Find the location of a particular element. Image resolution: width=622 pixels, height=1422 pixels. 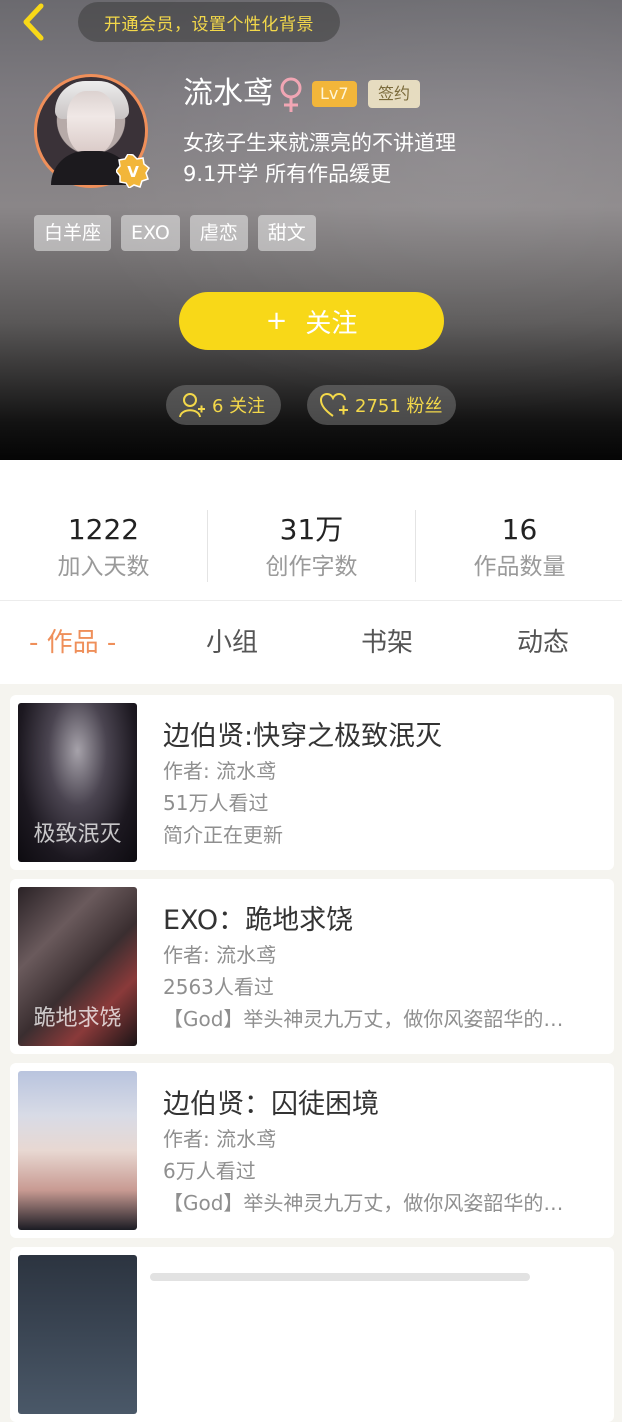

following-button: 6 关注 is located at coordinates (223, 405).